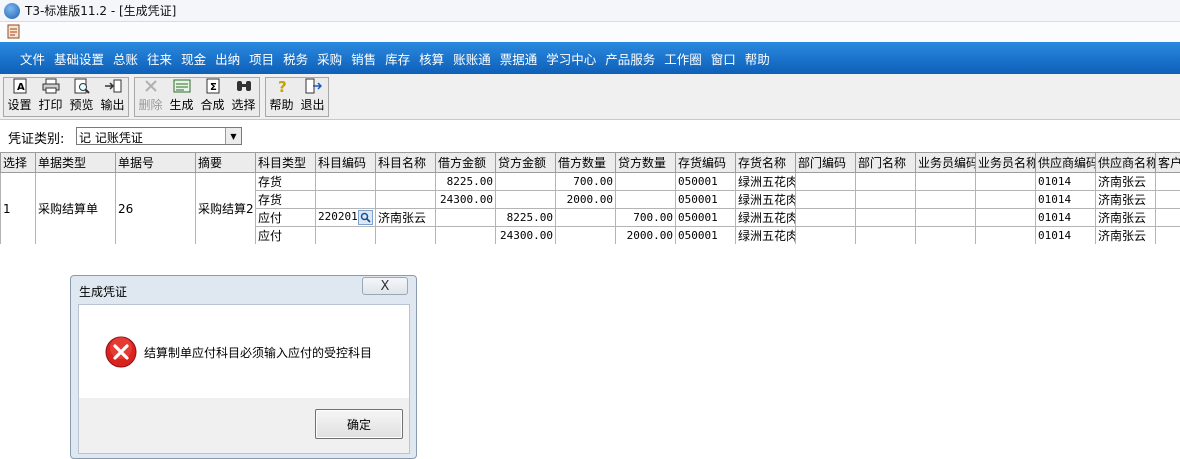 The width and height of the screenshot is (1180, 459). Describe the element at coordinates (519, 58) in the screenshot. I see `menu-piaojutong: 票据通` at that location.